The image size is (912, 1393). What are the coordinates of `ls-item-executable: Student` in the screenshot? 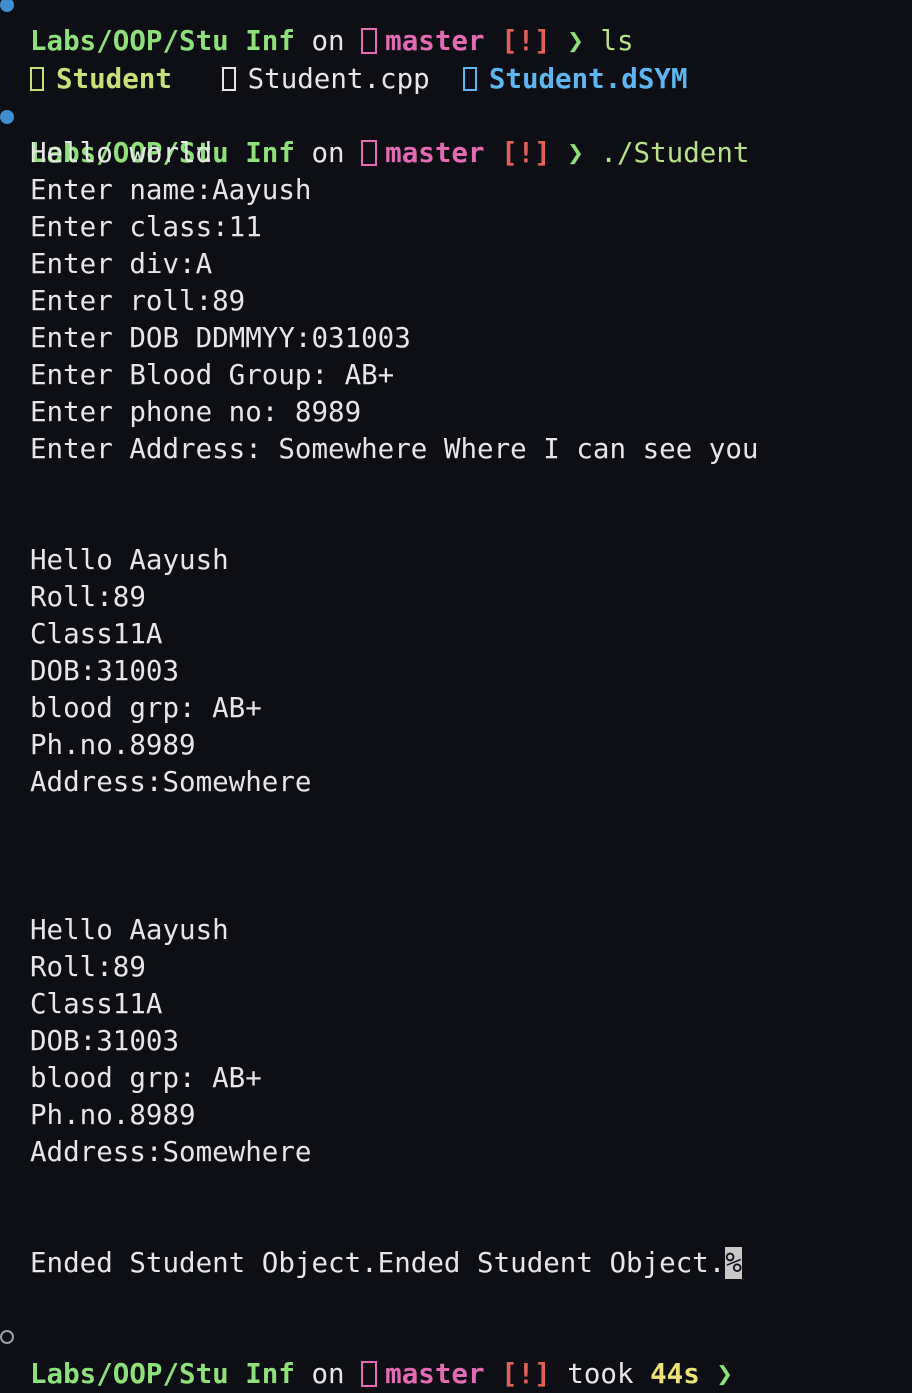 It's located at (101, 79).